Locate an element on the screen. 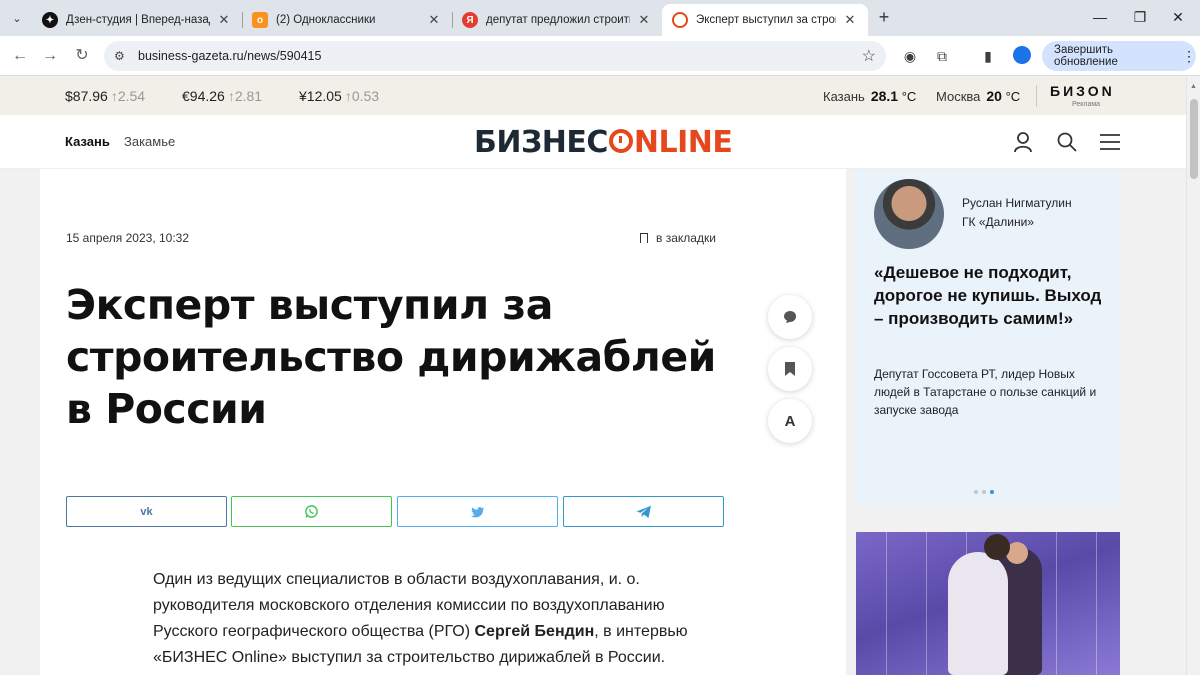 This screenshot has height=675, width=1200. bookmark-link: в закладки is located at coordinates (678, 238).